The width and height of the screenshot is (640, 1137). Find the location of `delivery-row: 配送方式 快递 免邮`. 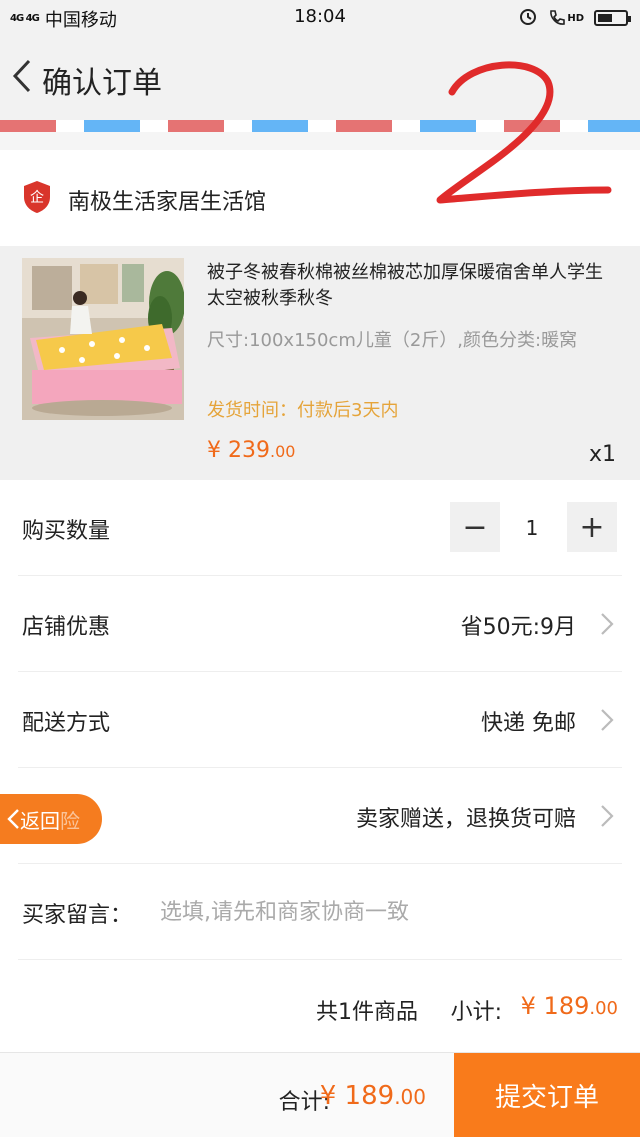

delivery-row: 配送方式 快递 免邮 is located at coordinates (320, 720).